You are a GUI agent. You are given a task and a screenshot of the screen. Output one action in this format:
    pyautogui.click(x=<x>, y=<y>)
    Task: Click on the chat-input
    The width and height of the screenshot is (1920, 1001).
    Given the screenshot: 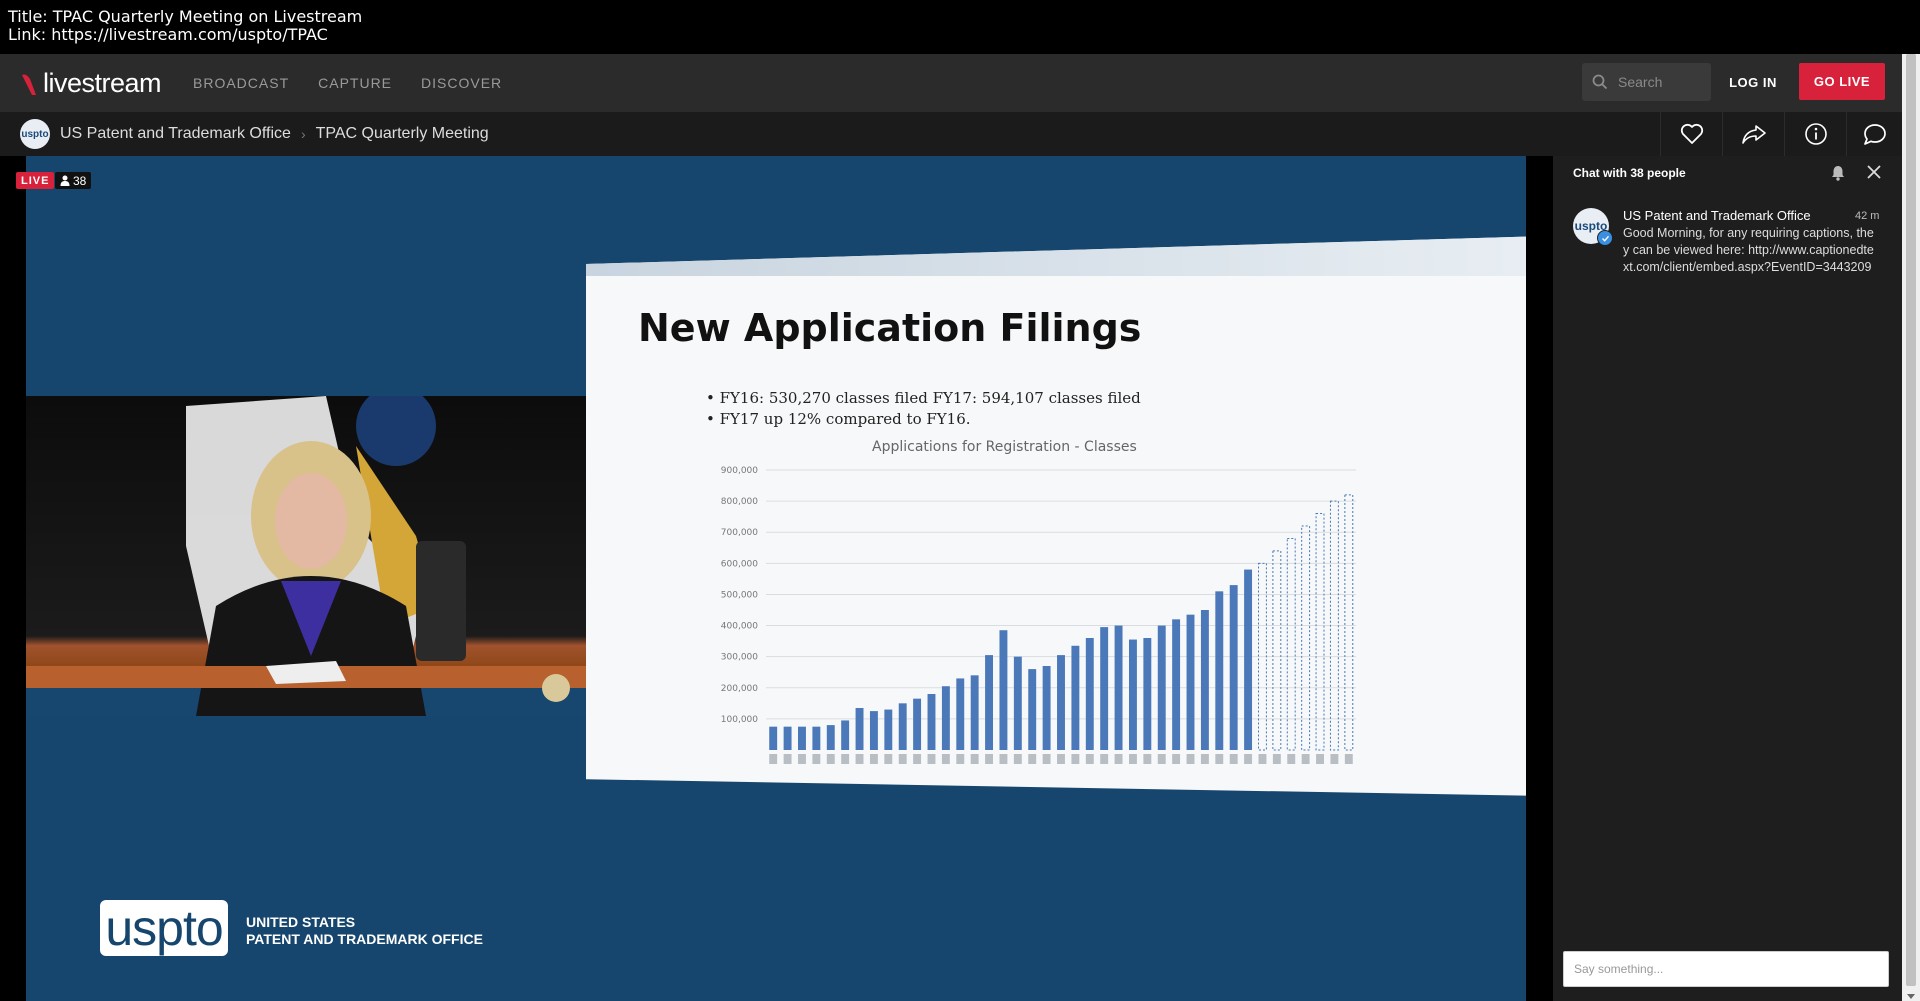 What is the action you would take?
    pyautogui.click(x=1726, y=969)
    